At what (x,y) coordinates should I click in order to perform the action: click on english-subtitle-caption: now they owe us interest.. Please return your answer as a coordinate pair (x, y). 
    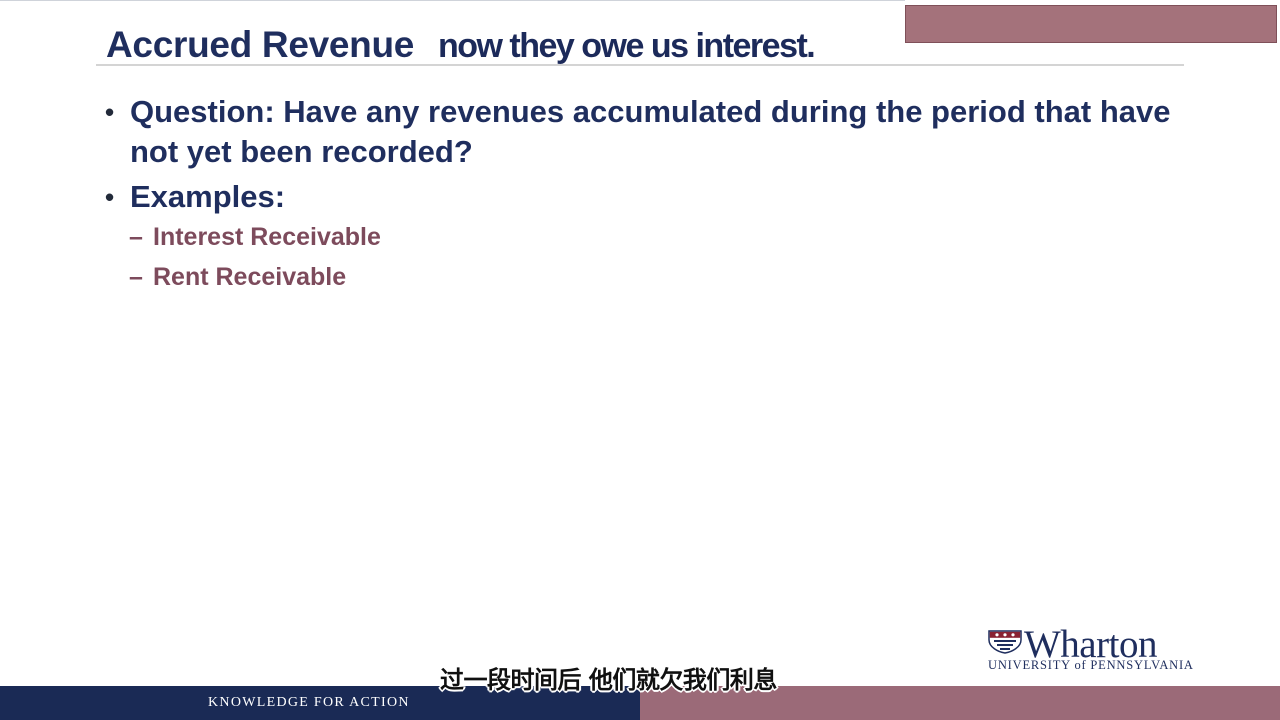
    Looking at the image, I should click on (627, 46).